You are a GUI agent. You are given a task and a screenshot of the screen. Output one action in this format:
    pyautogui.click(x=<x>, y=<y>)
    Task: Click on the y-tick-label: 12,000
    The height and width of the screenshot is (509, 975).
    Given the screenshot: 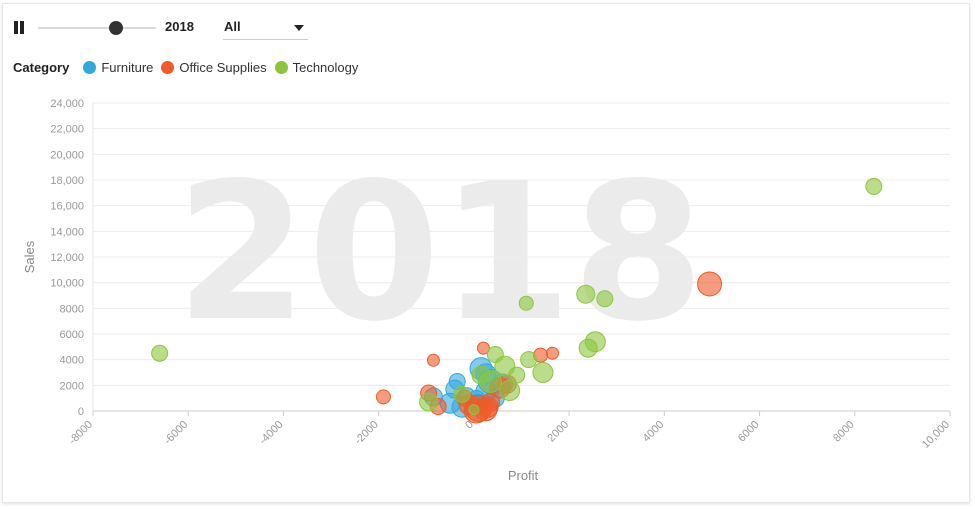 What is the action you would take?
    pyautogui.click(x=67, y=258)
    